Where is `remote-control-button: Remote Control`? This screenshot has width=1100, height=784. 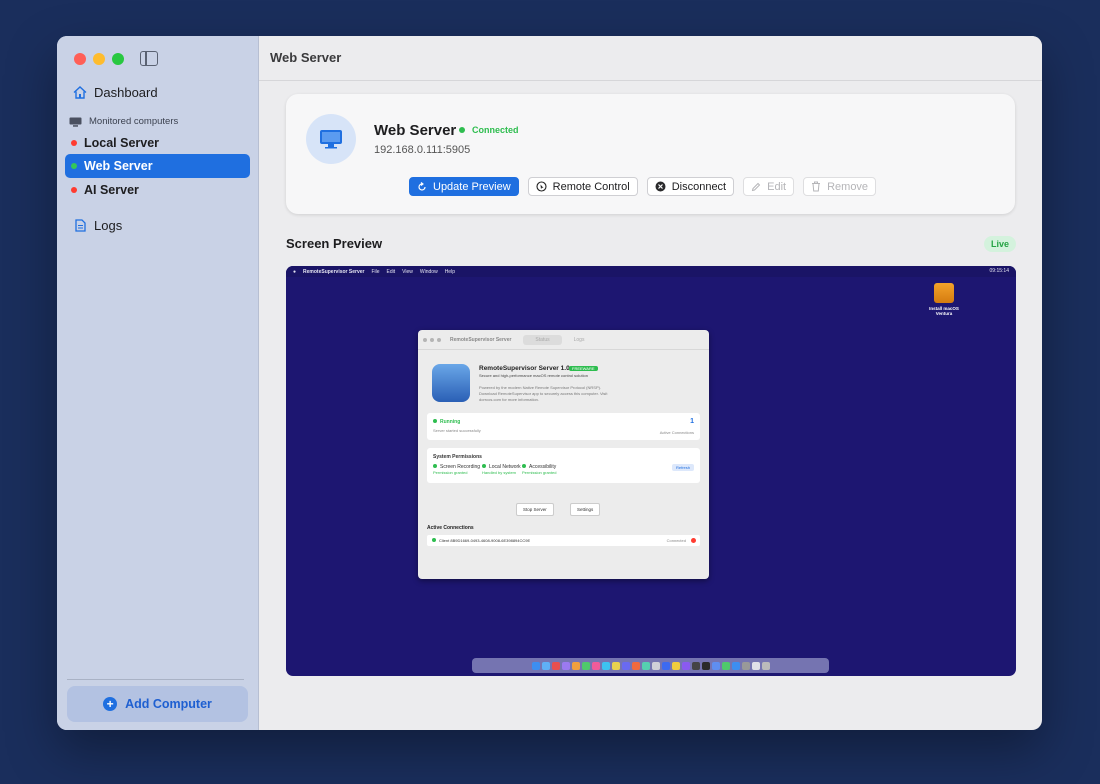
remote-control-button: Remote Control is located at coordinates (582, 186).